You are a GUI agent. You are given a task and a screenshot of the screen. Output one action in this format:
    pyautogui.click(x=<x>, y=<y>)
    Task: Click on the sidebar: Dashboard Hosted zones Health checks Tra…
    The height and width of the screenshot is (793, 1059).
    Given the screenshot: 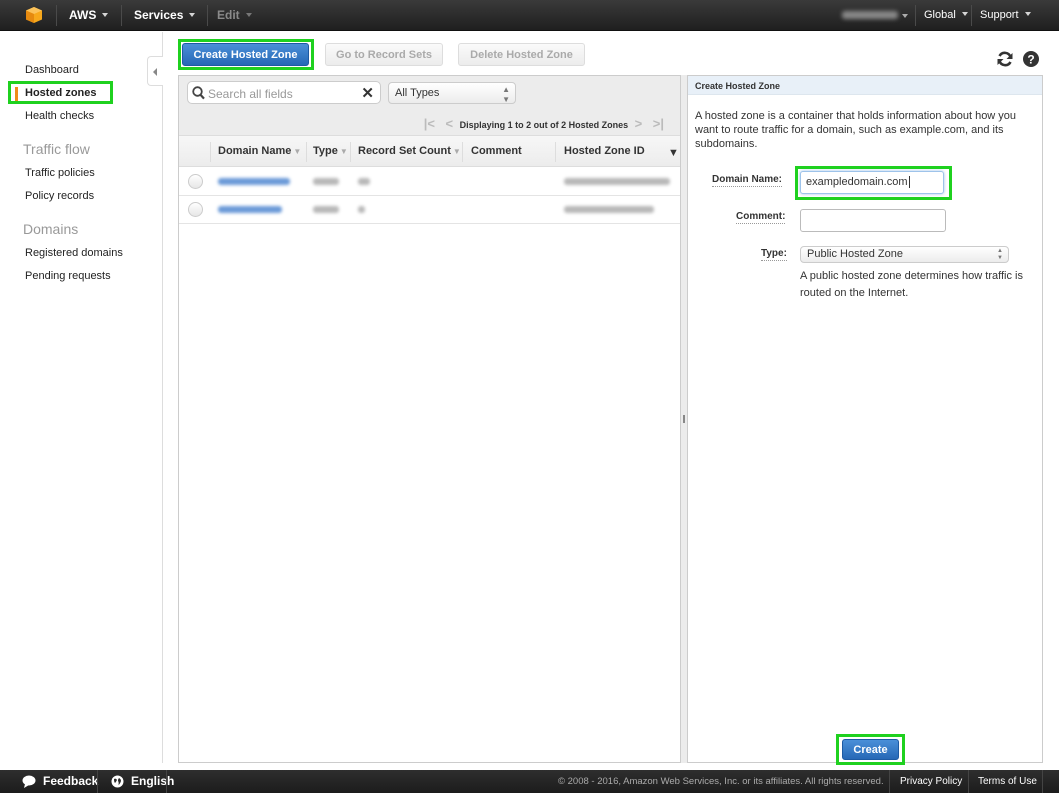 What is the action you would take?
    pyautogui.click(x=81, y=397)
    